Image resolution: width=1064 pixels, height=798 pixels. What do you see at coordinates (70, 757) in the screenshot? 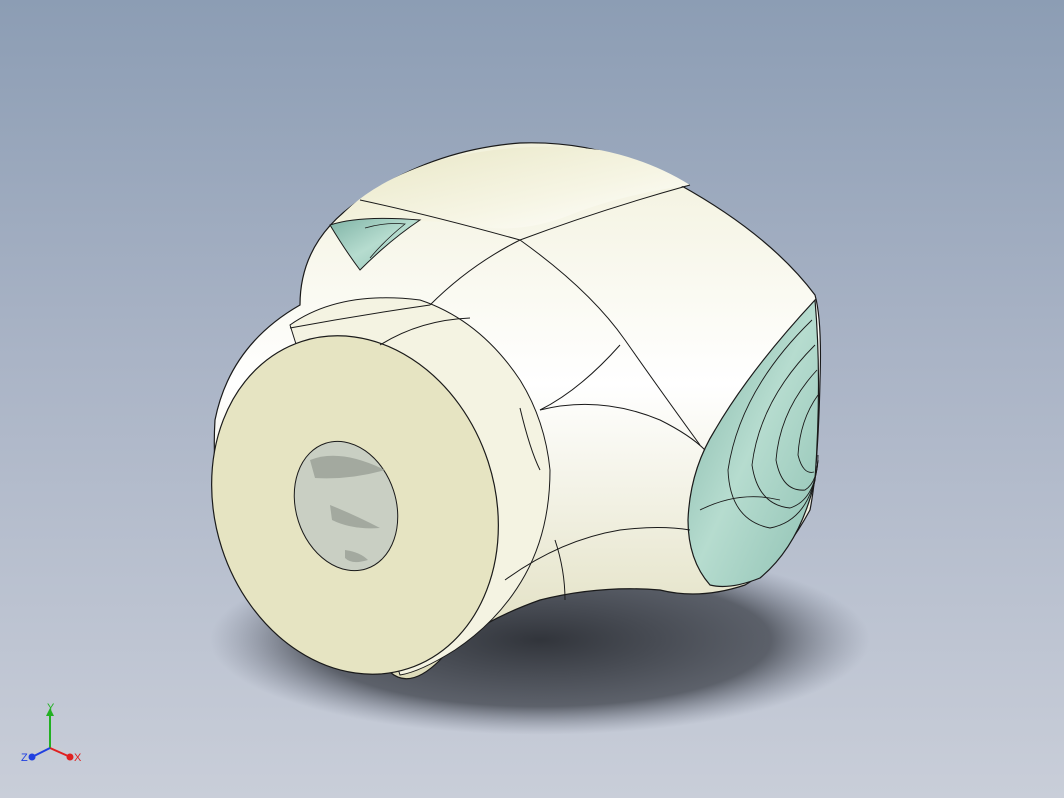
I see `x-arrow` at bounding box center [70, 757].